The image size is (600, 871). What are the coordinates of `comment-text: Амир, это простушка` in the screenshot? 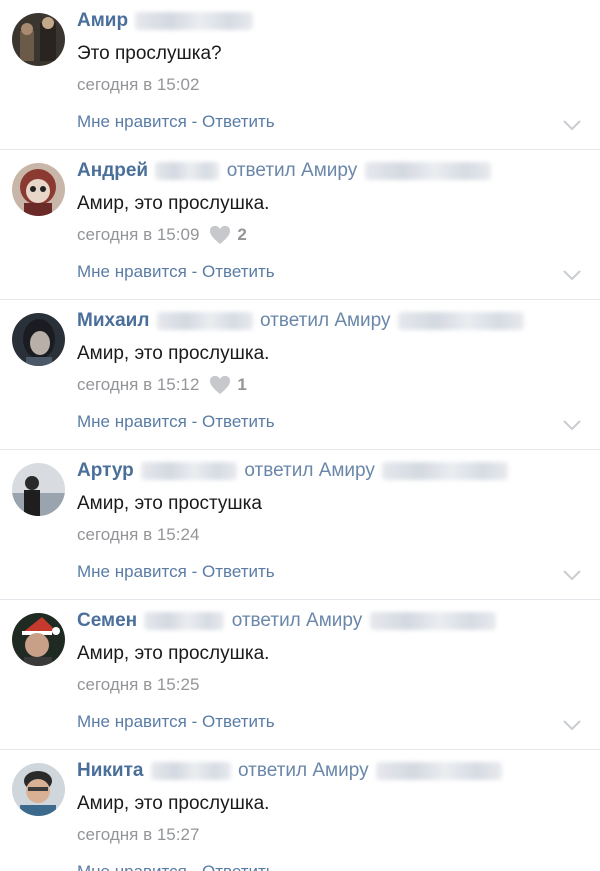 It's located at (169, 503).